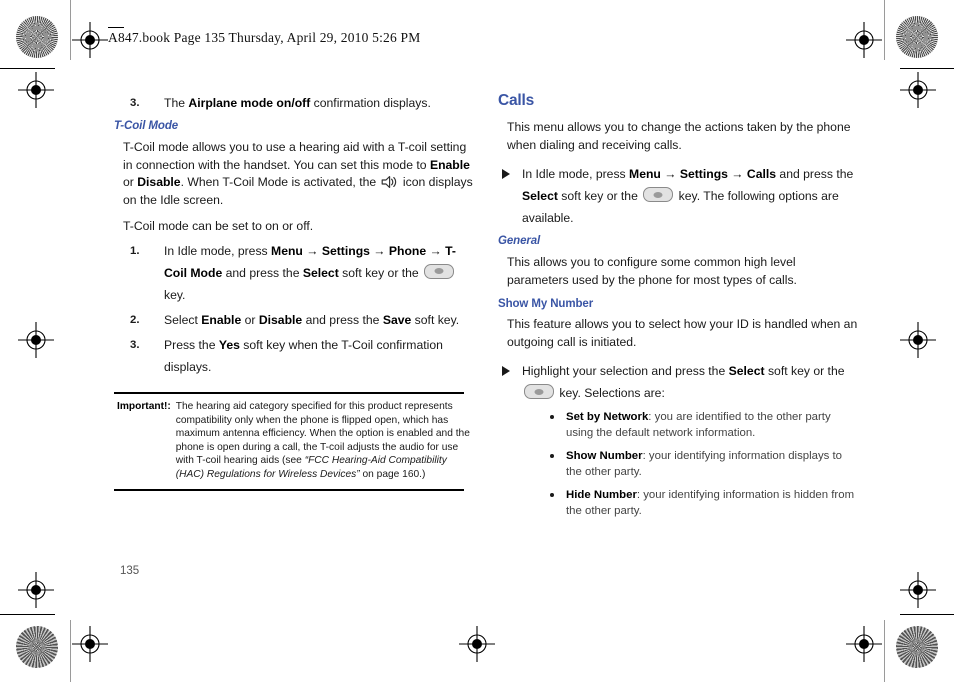  Describe the element at coordinates (607, 417) in the screenshot. I see `option-label: Set by Network` at that location.